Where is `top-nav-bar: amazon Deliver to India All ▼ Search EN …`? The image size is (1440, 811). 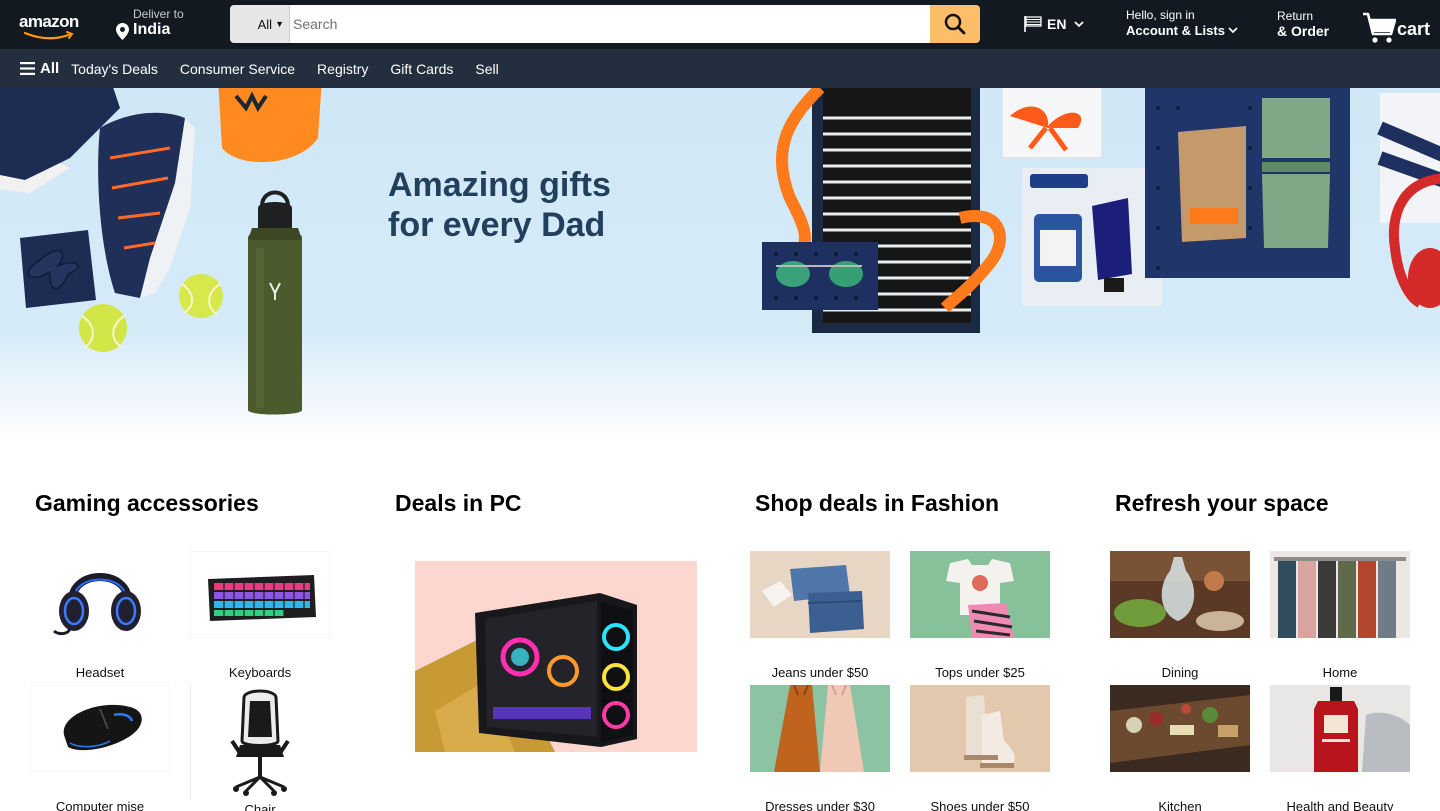 top-nav-bar: amazon Deliver to India All ▼ Search EN … is located at coordinates (720, 24).